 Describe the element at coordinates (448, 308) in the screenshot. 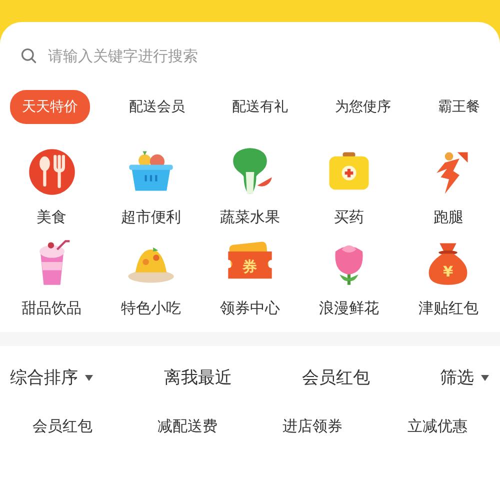

I see `category-label: 津贴红包` at that location.